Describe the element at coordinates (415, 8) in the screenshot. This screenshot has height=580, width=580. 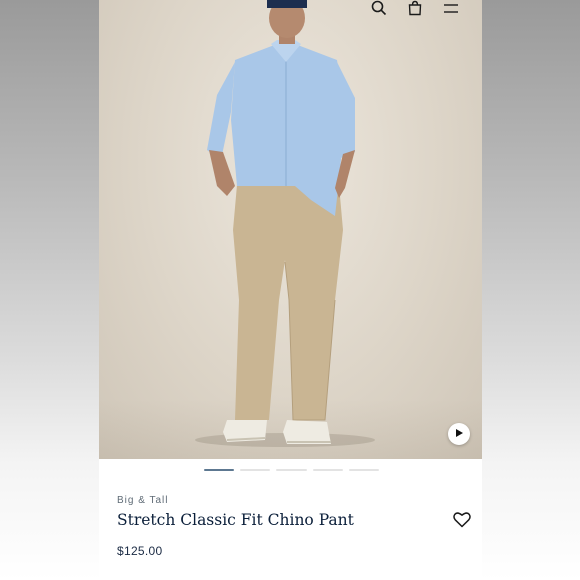
I see `shopping-bag-icon` at that location.